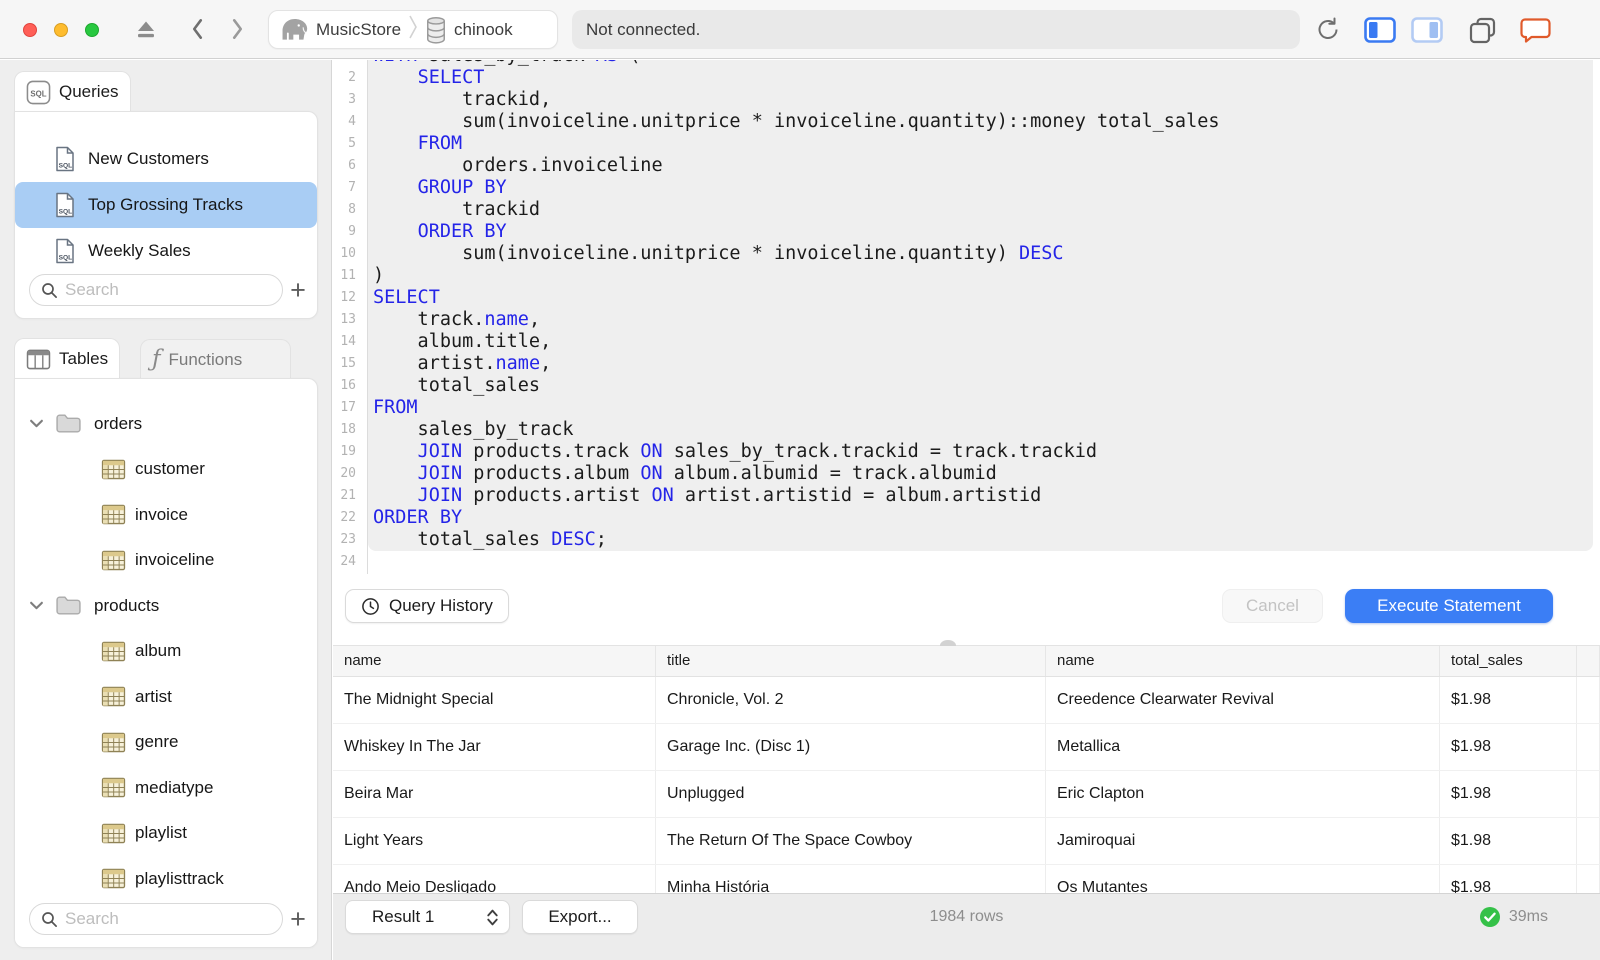 The image size is (1600, 960). Describe the element at coordinates (483, 29) in the screenshot. I see `breadcrumb-database-label: chinook` at that location.